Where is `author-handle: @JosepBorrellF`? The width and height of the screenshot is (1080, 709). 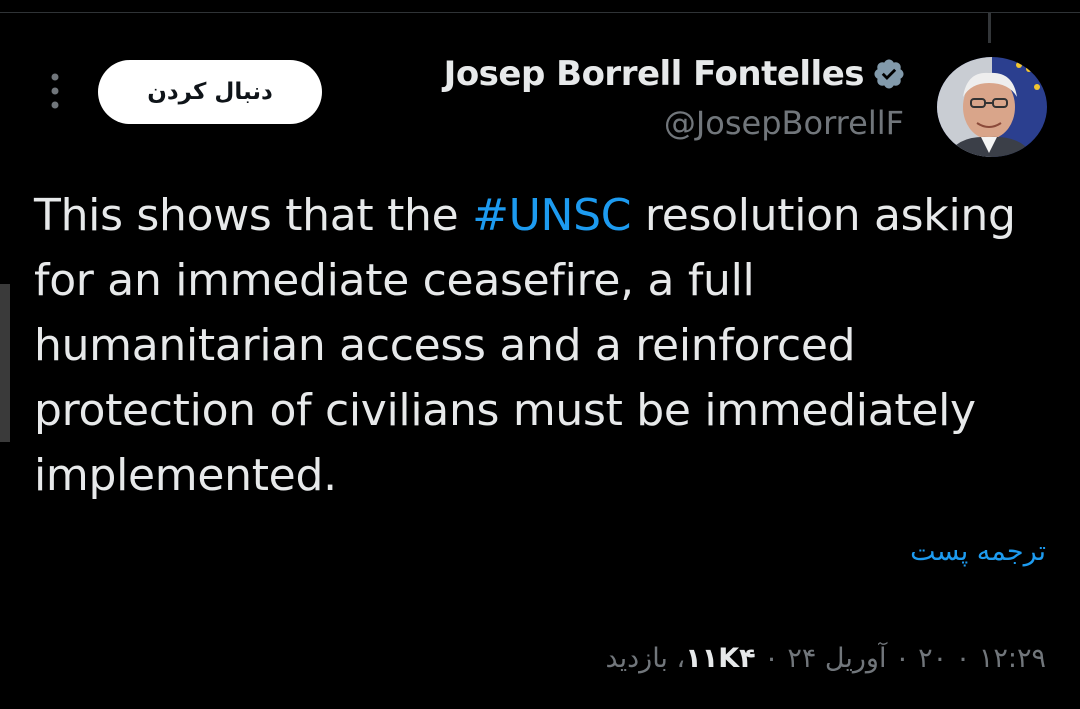
author-handle: @JosepBorrellF is located at coordinates (784, 123).